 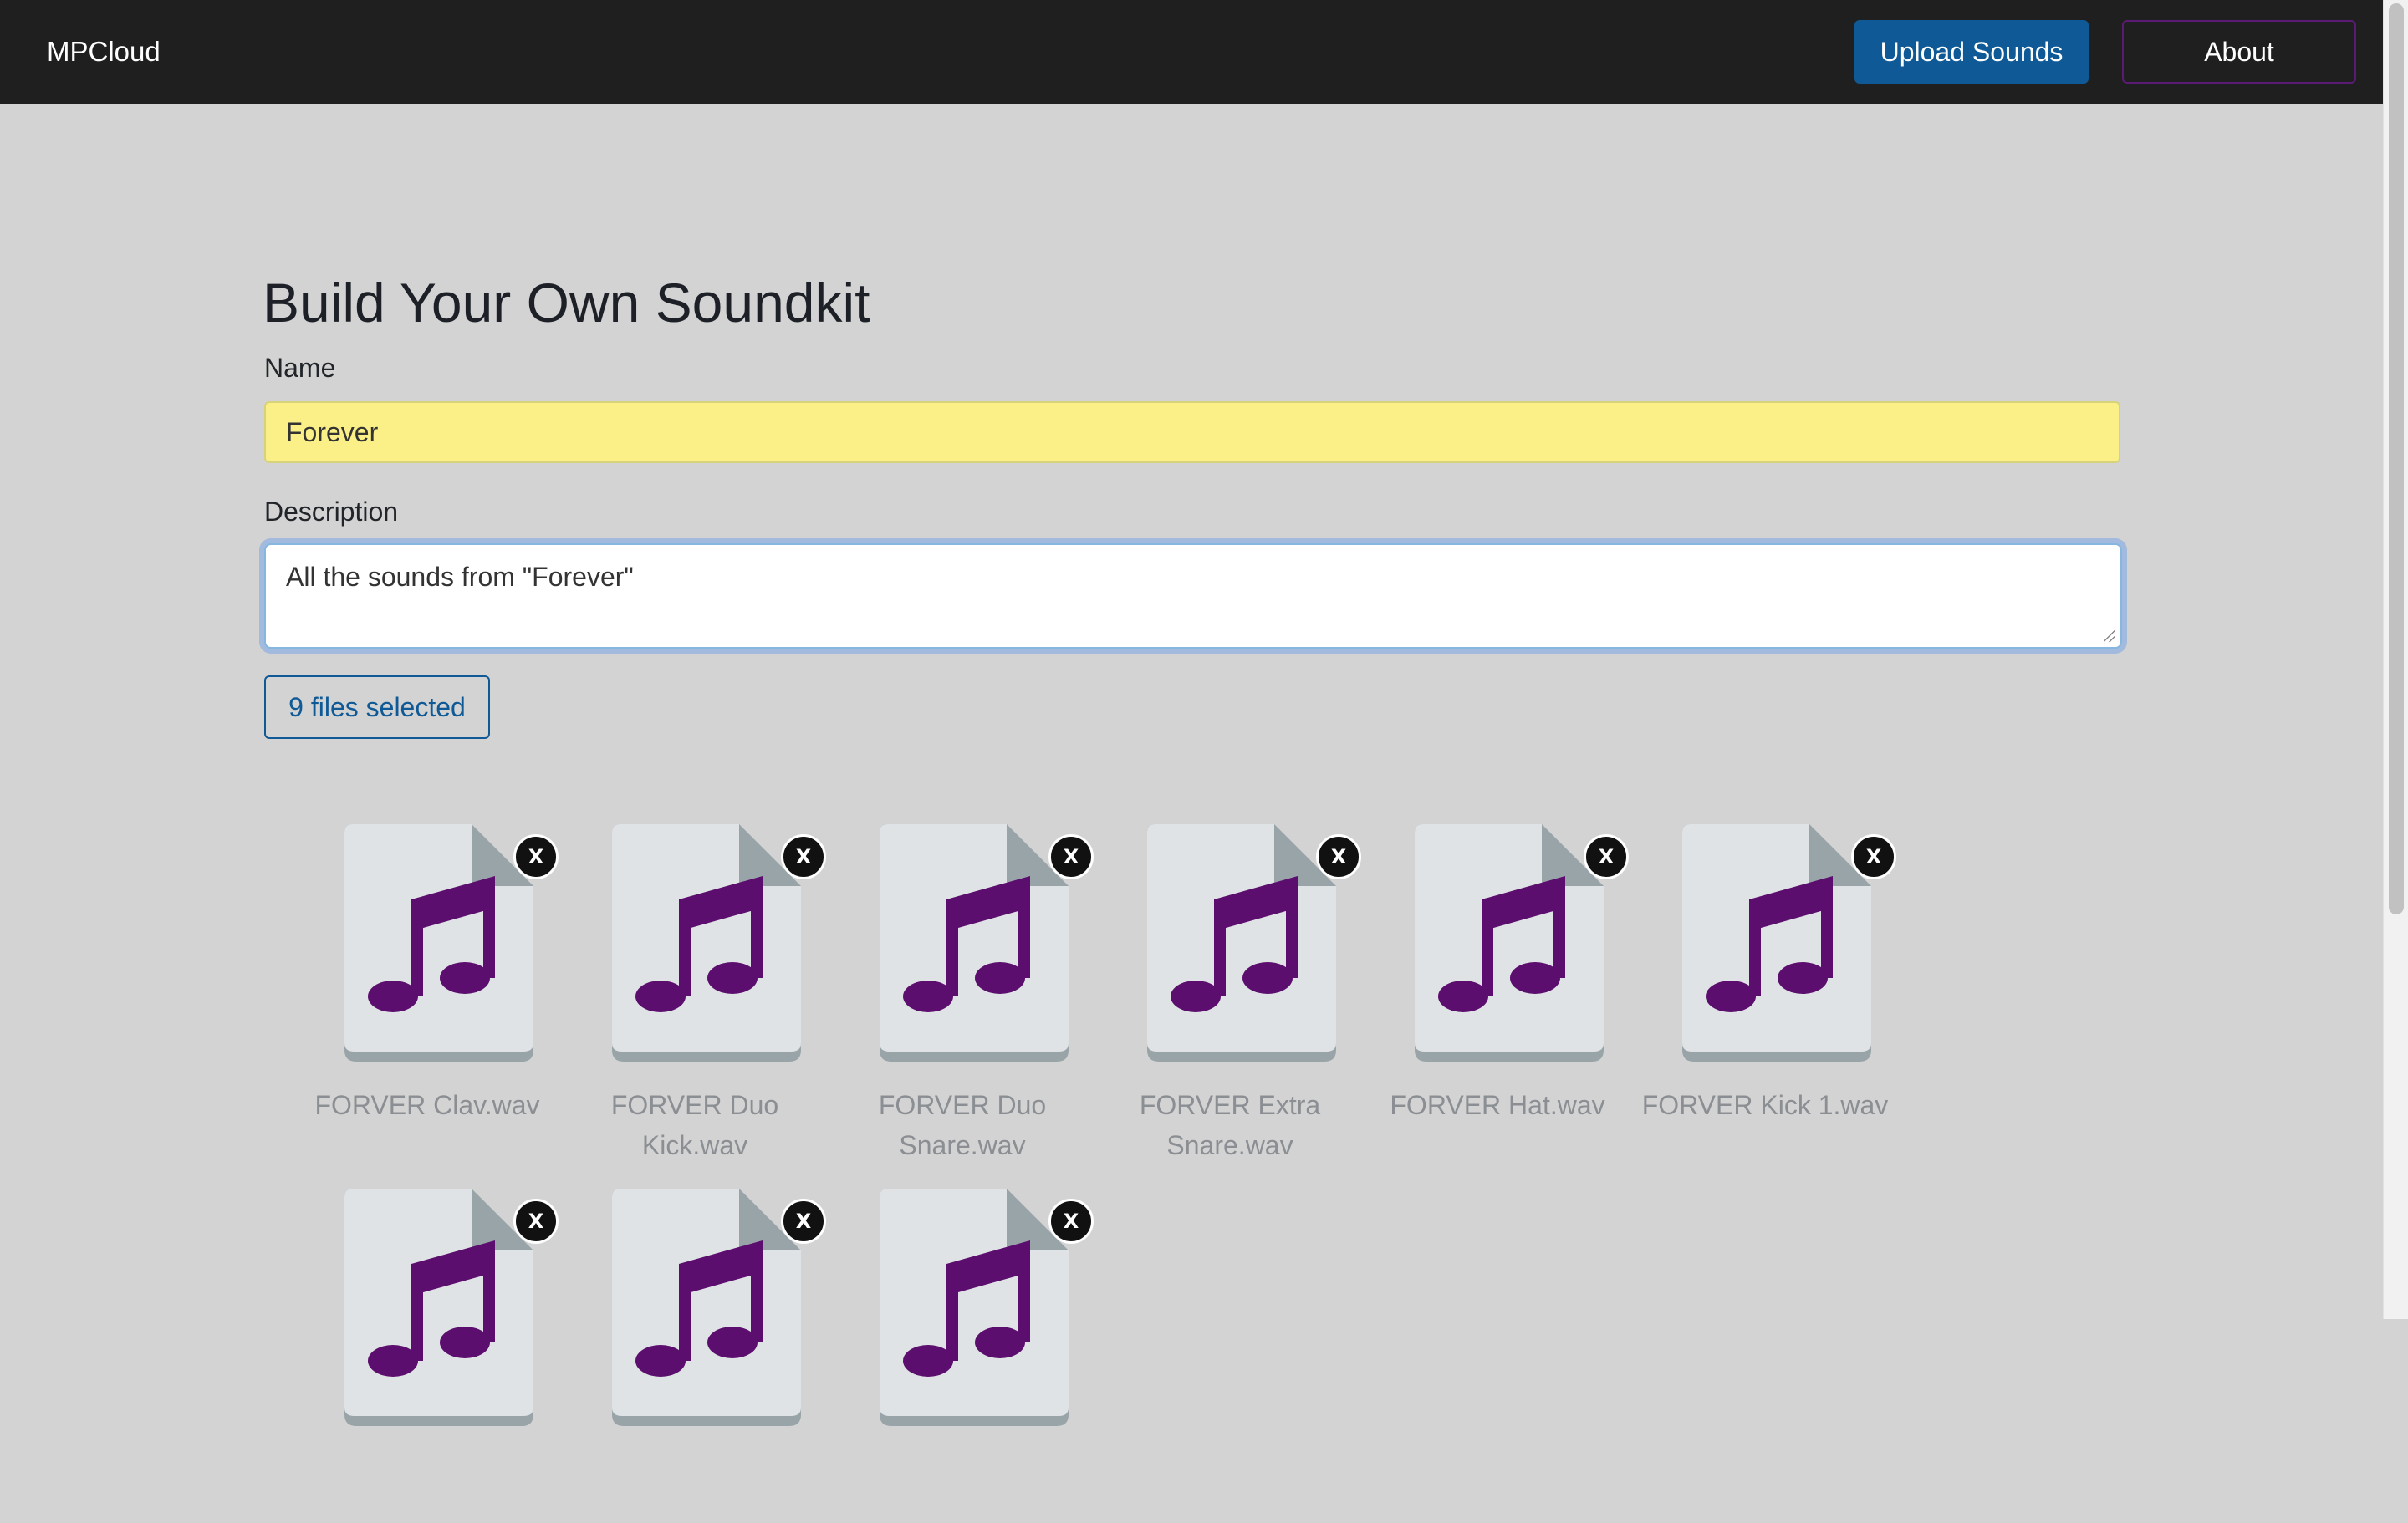 I want to click on description-field: All the sounds from "Forever", so click(x=1193, y=596).